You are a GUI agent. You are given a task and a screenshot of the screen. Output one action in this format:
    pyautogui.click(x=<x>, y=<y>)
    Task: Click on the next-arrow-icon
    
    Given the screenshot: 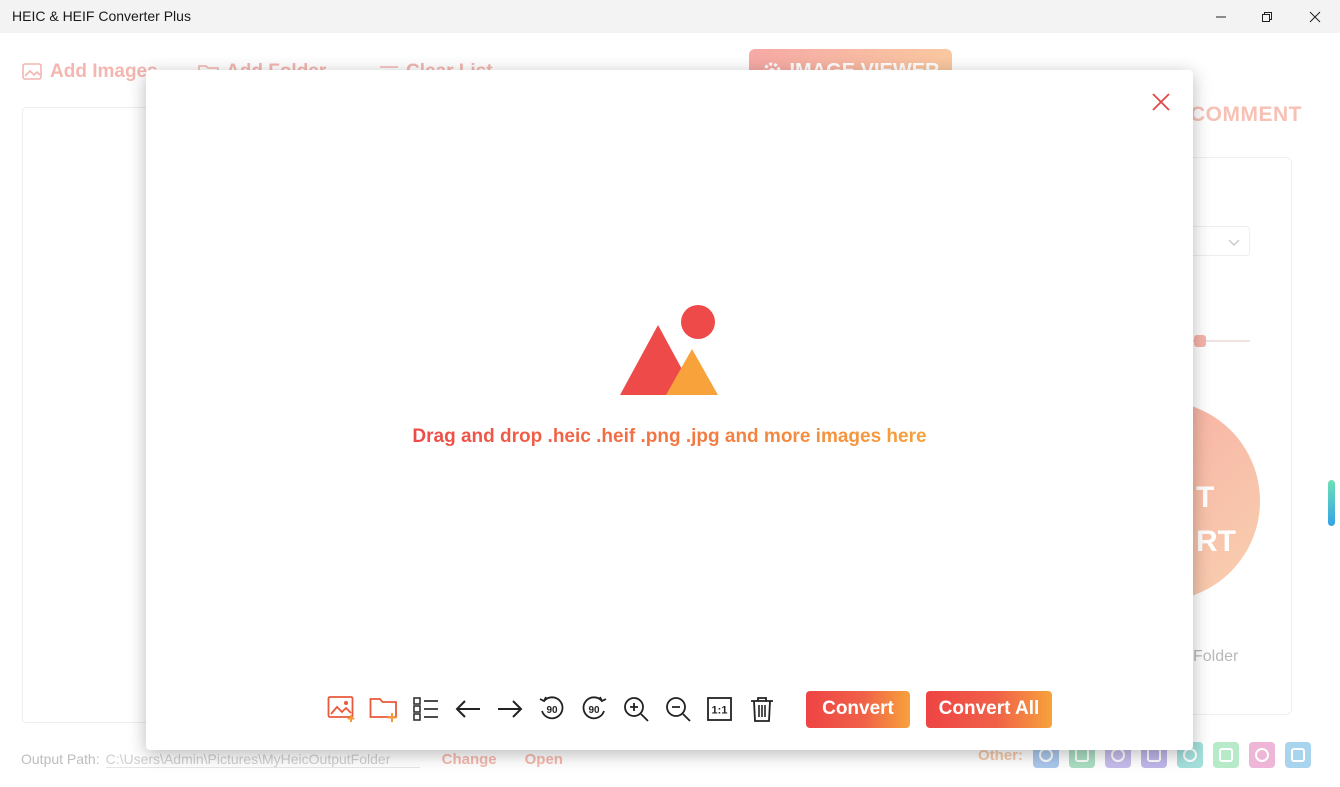 What is the action you would take?
    pyautogui.click(x=510, y=709)
    